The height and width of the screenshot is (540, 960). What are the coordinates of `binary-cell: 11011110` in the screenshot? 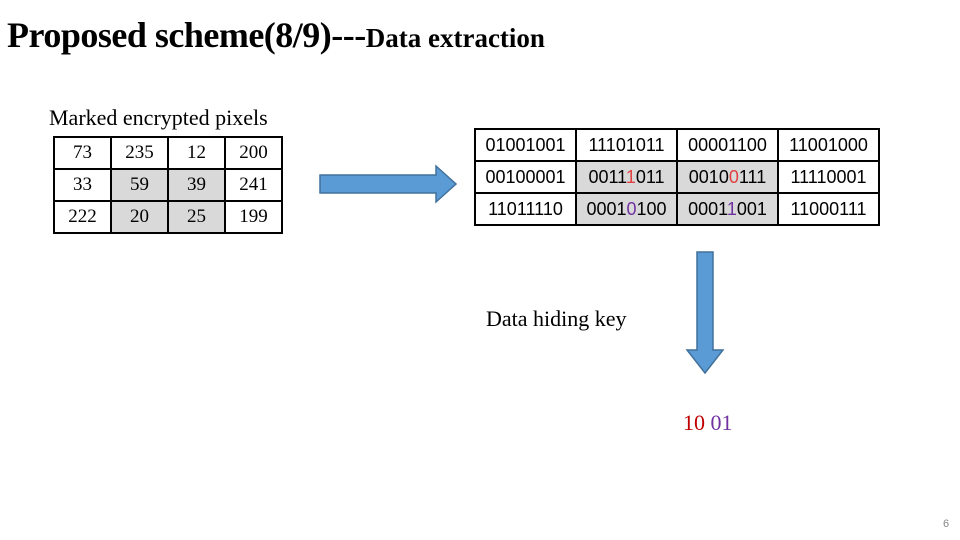 It's located at (525, 209).